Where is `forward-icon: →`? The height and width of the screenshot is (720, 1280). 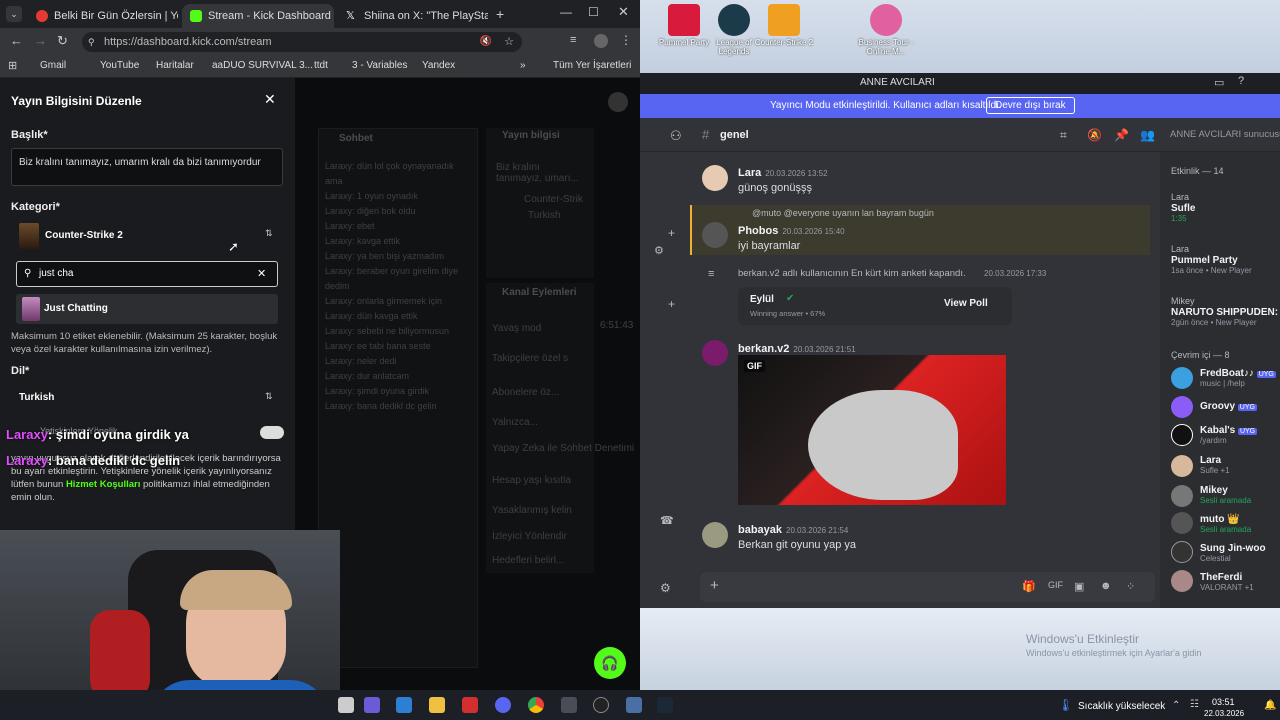
forward-icon: → is located at coordinates (40, 40).